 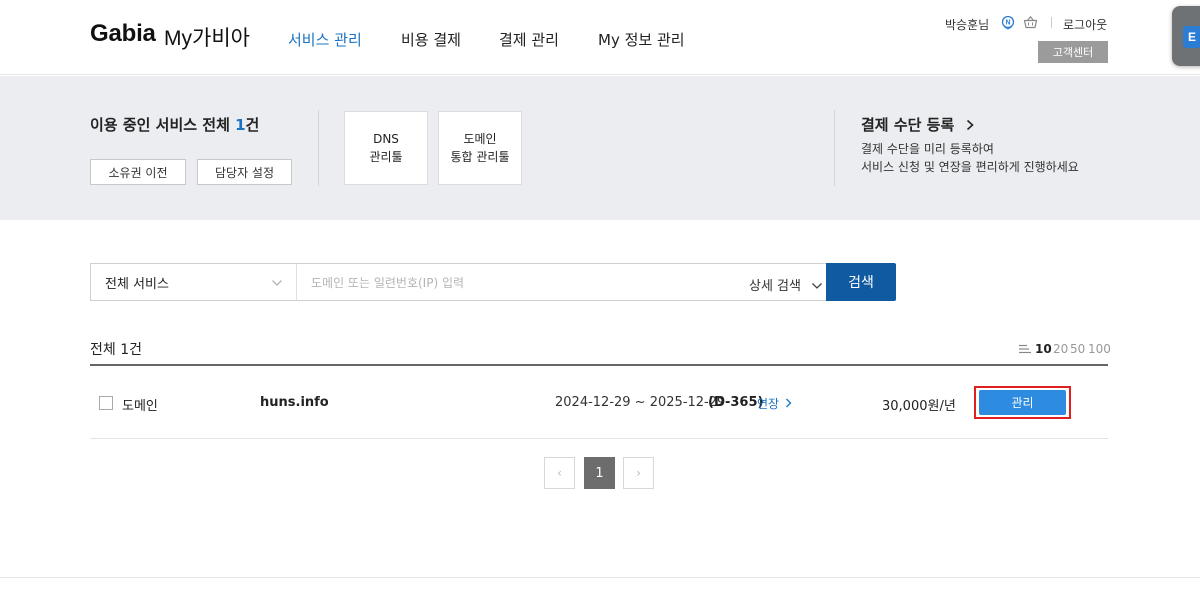 What do you see at coordinates (861, 282) in the screenshot?
I see `search-button: 검색` at bounding box center [861, 282].